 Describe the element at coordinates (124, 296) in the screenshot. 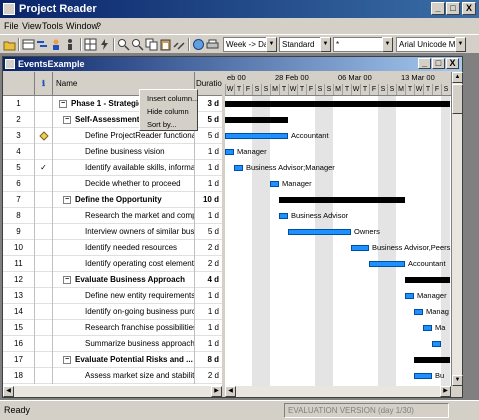

I see `task-name-cell: Define new entity requirements` at that location.